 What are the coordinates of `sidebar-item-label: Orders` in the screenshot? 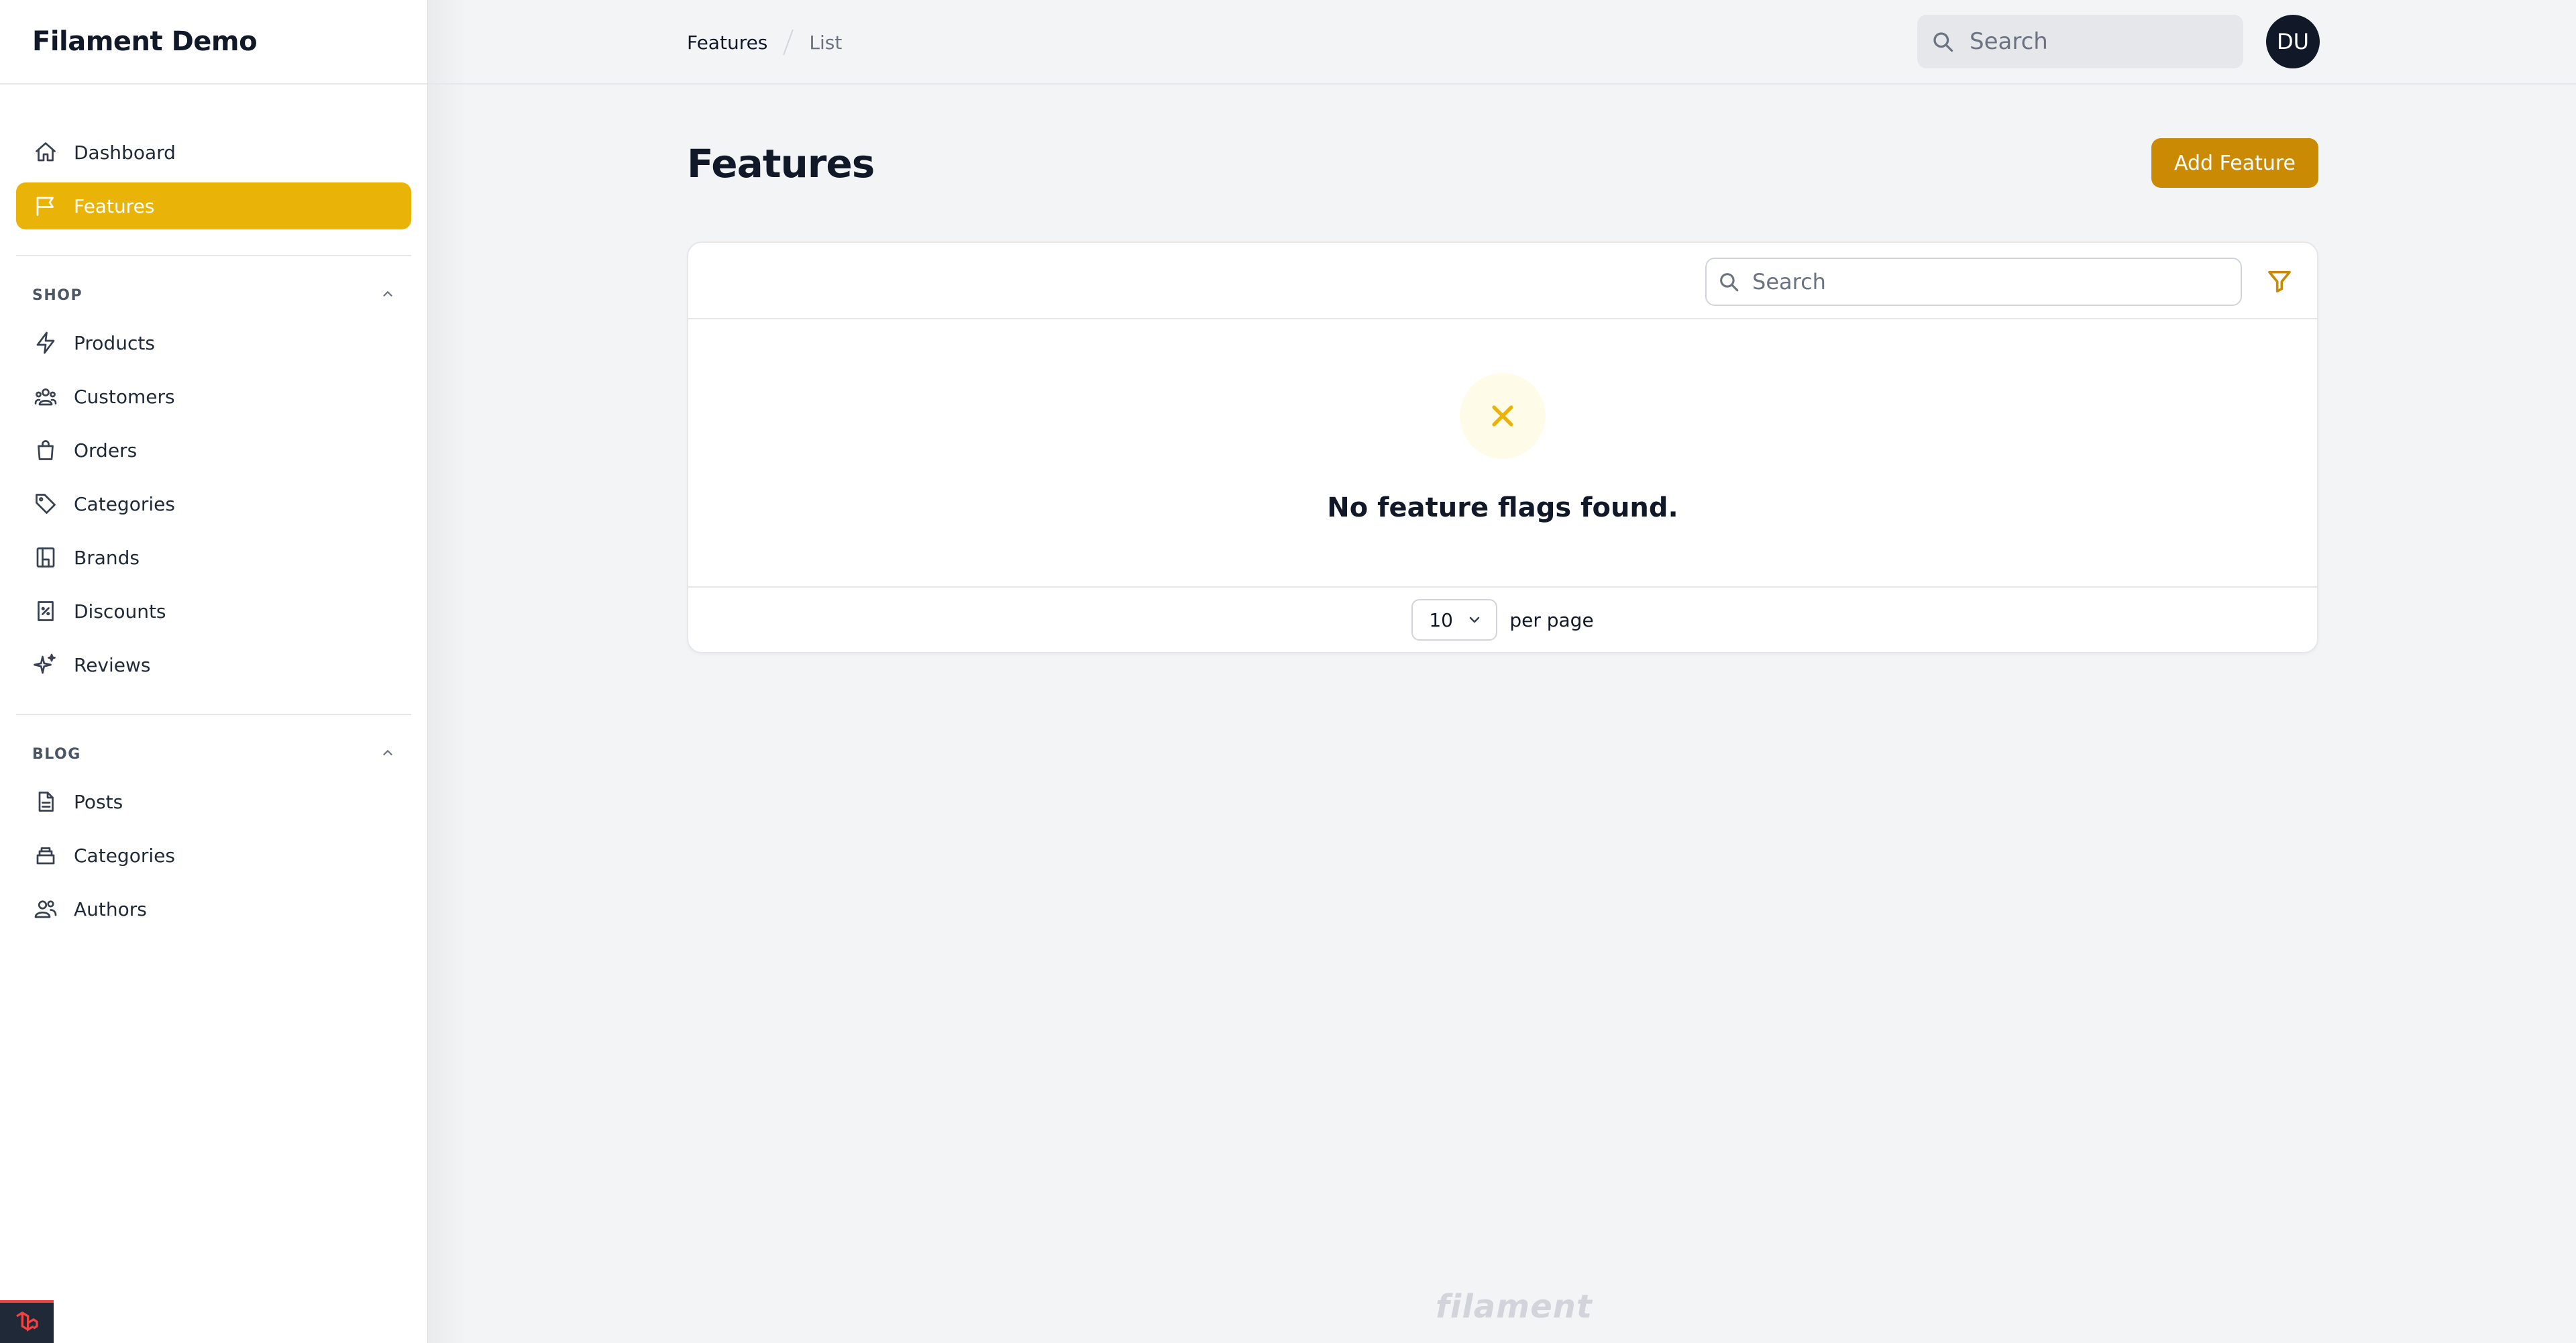 It's located at (106, 450).